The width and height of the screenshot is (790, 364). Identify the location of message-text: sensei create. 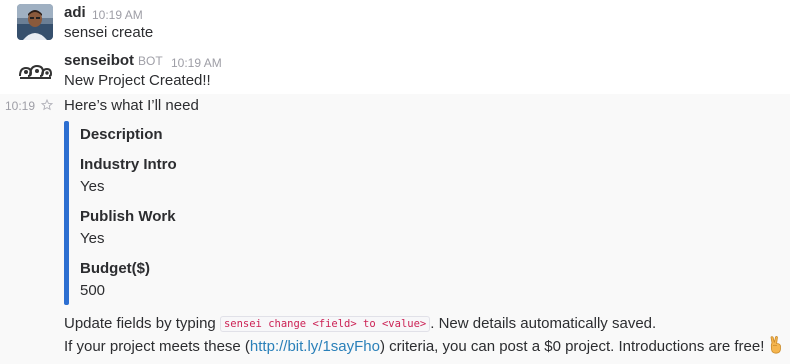
(109, 32).